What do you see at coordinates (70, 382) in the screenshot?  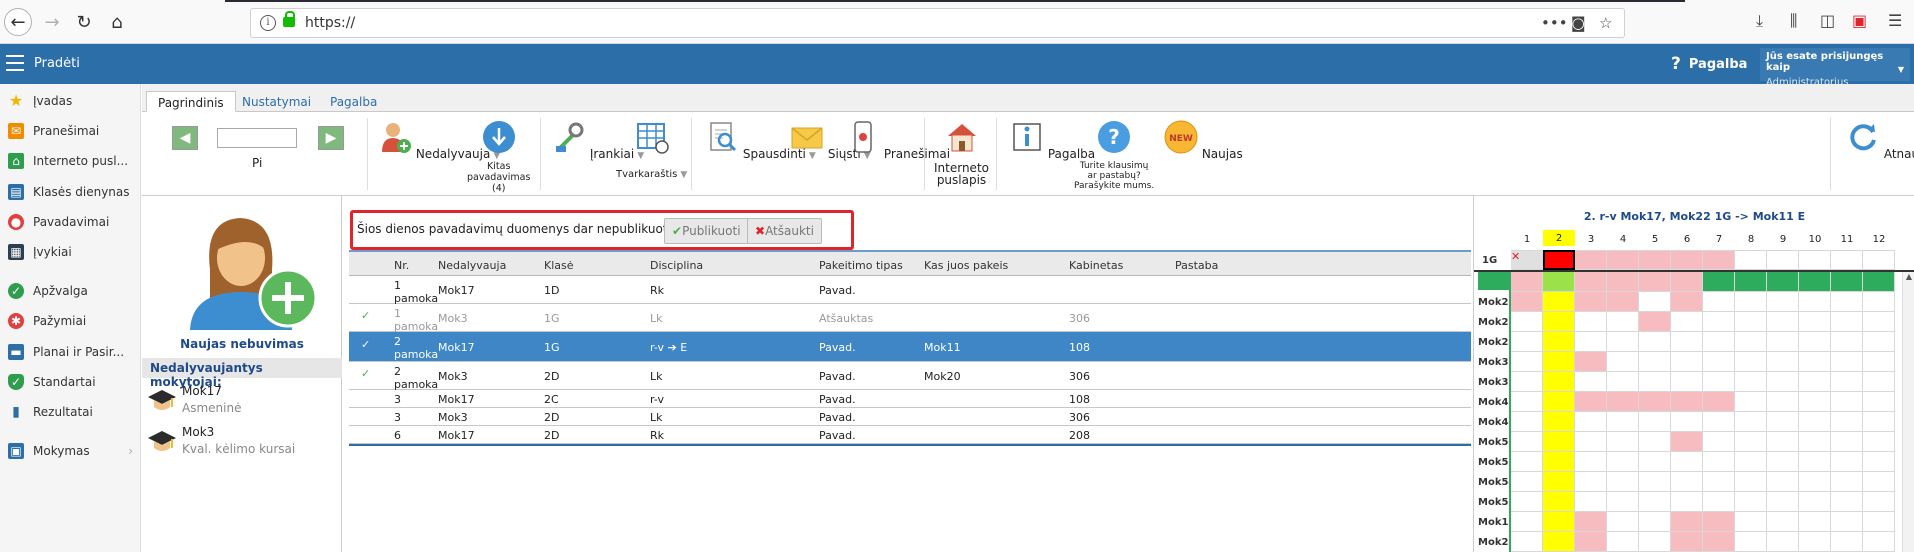 I see `sidebar-item-standartai: ✓ Standartai` at bounding box center [70, 382].